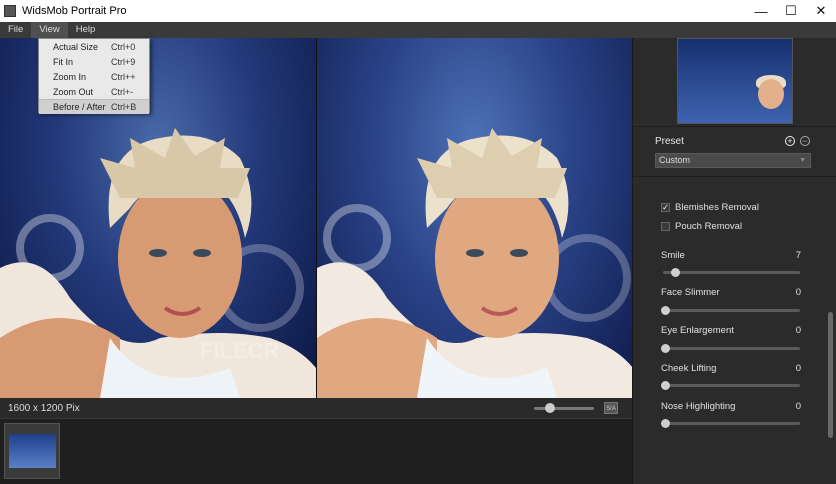  What do you see at coordinates (830, 375) in the screenshot?
I see `panel-scrollbar` at bounding box center [830, 375].